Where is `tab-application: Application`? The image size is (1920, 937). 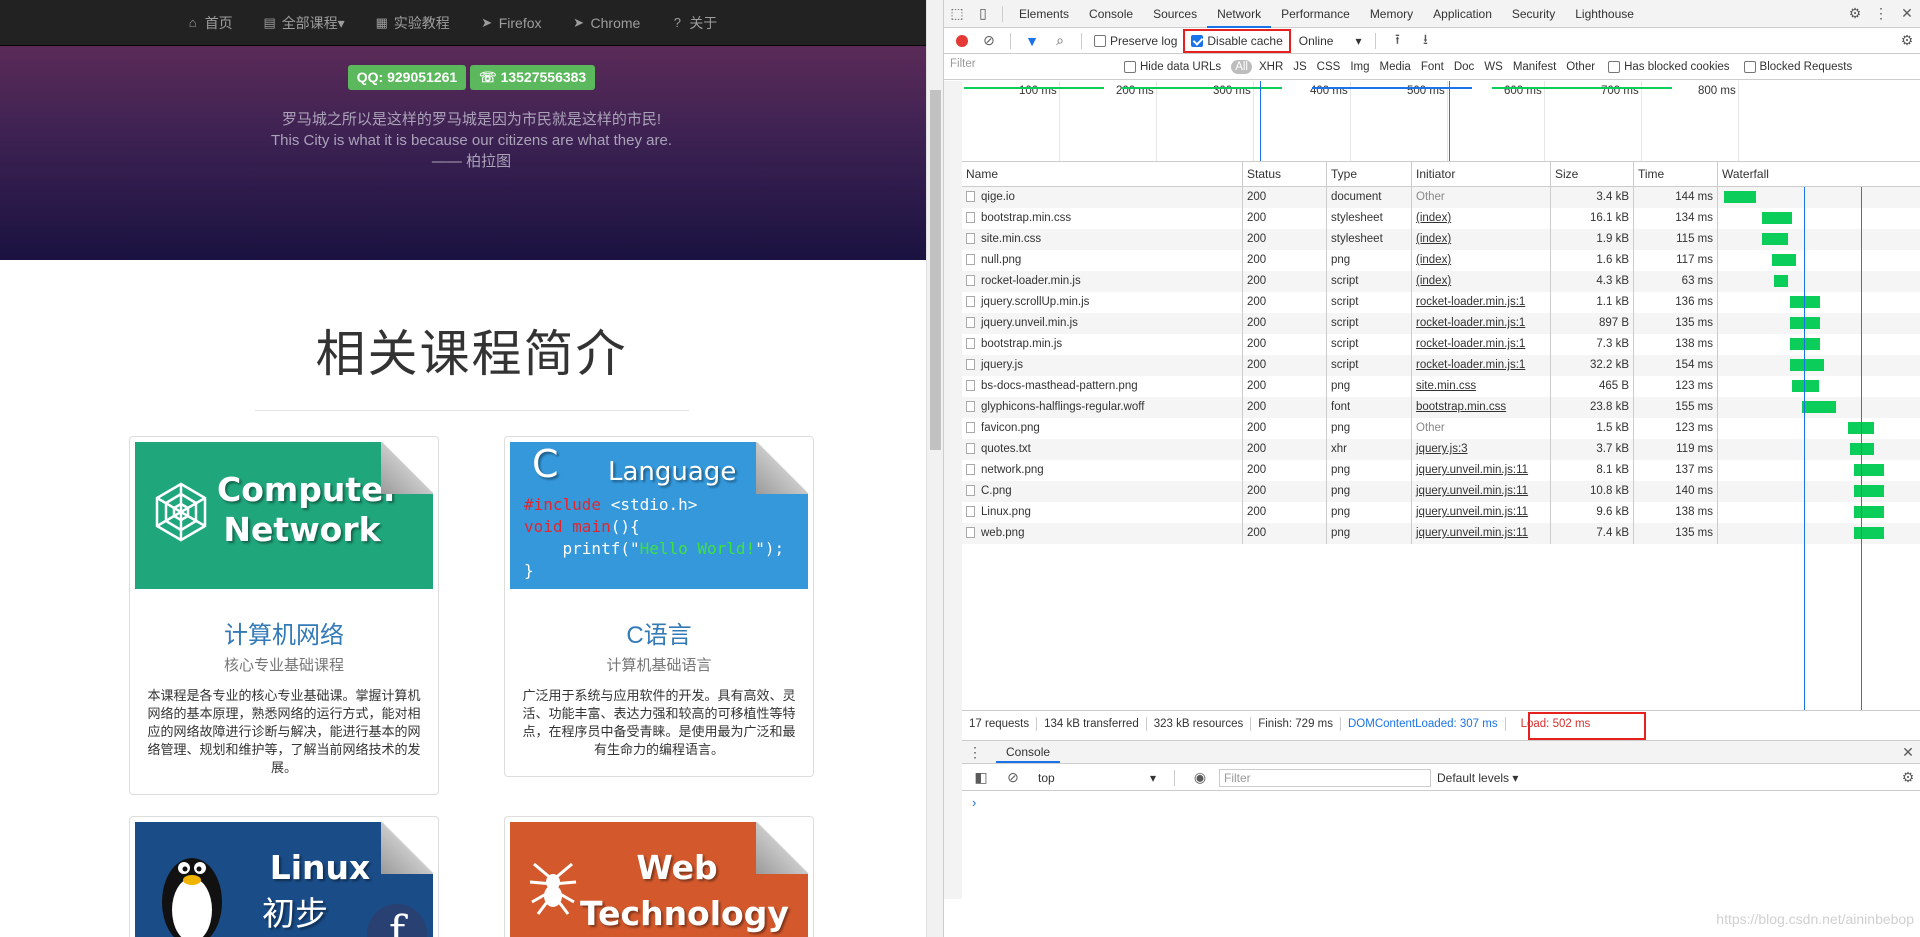
tab-application: Application is located at coordinates (1462, 14).